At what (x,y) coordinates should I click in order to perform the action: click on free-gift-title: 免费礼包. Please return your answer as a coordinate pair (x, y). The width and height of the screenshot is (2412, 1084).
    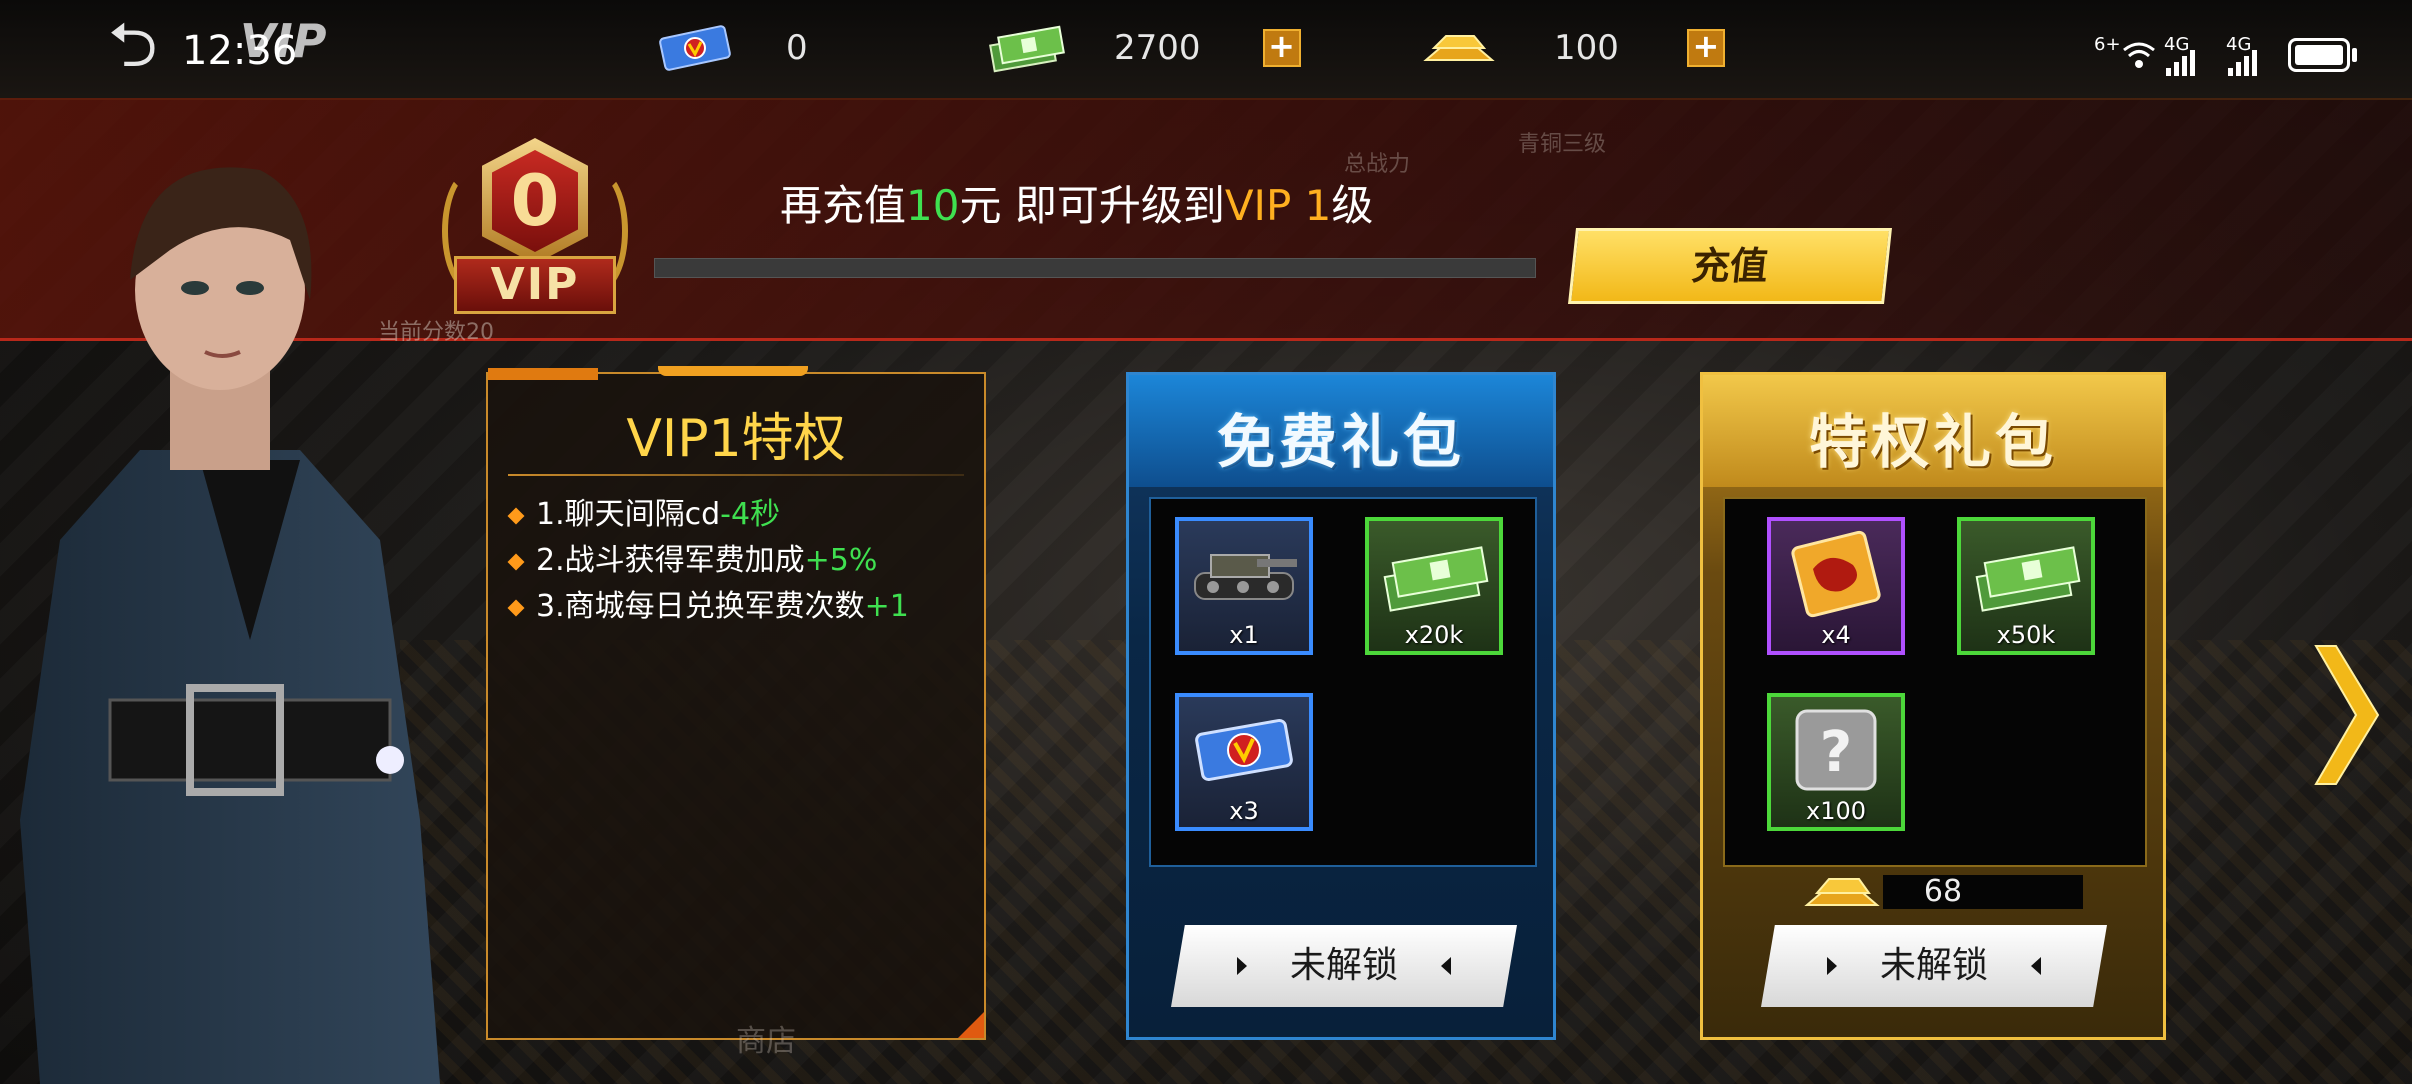
    Looking at the image, I should click on (1340, 442).